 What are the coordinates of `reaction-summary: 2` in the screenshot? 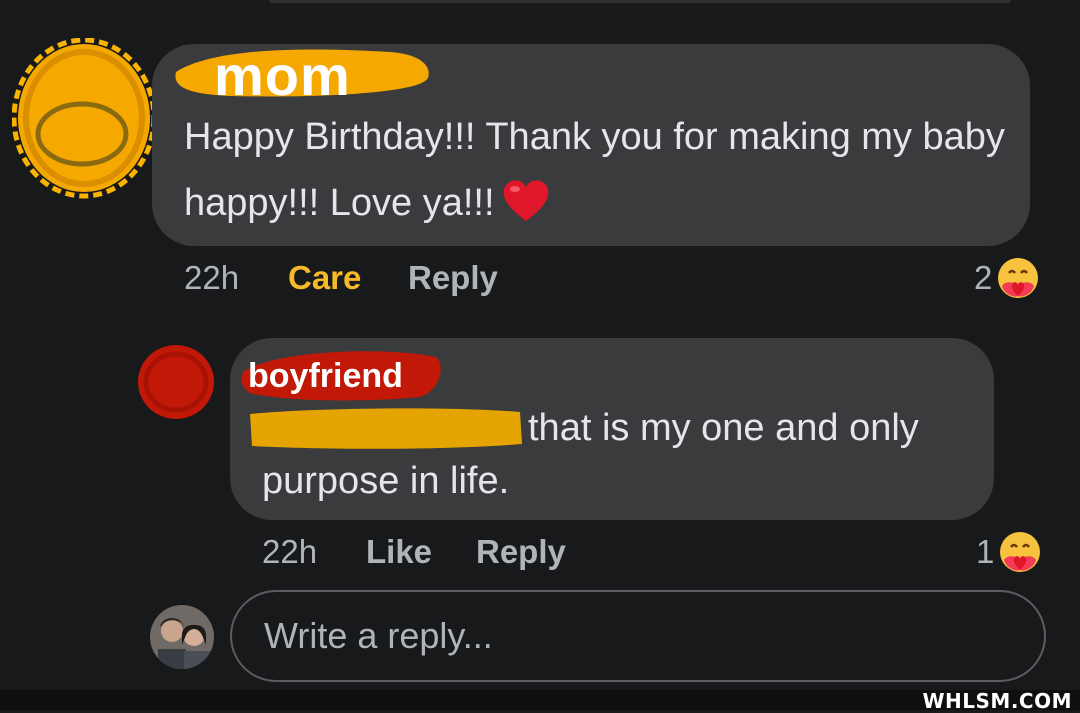 It's located at (1007, 278).